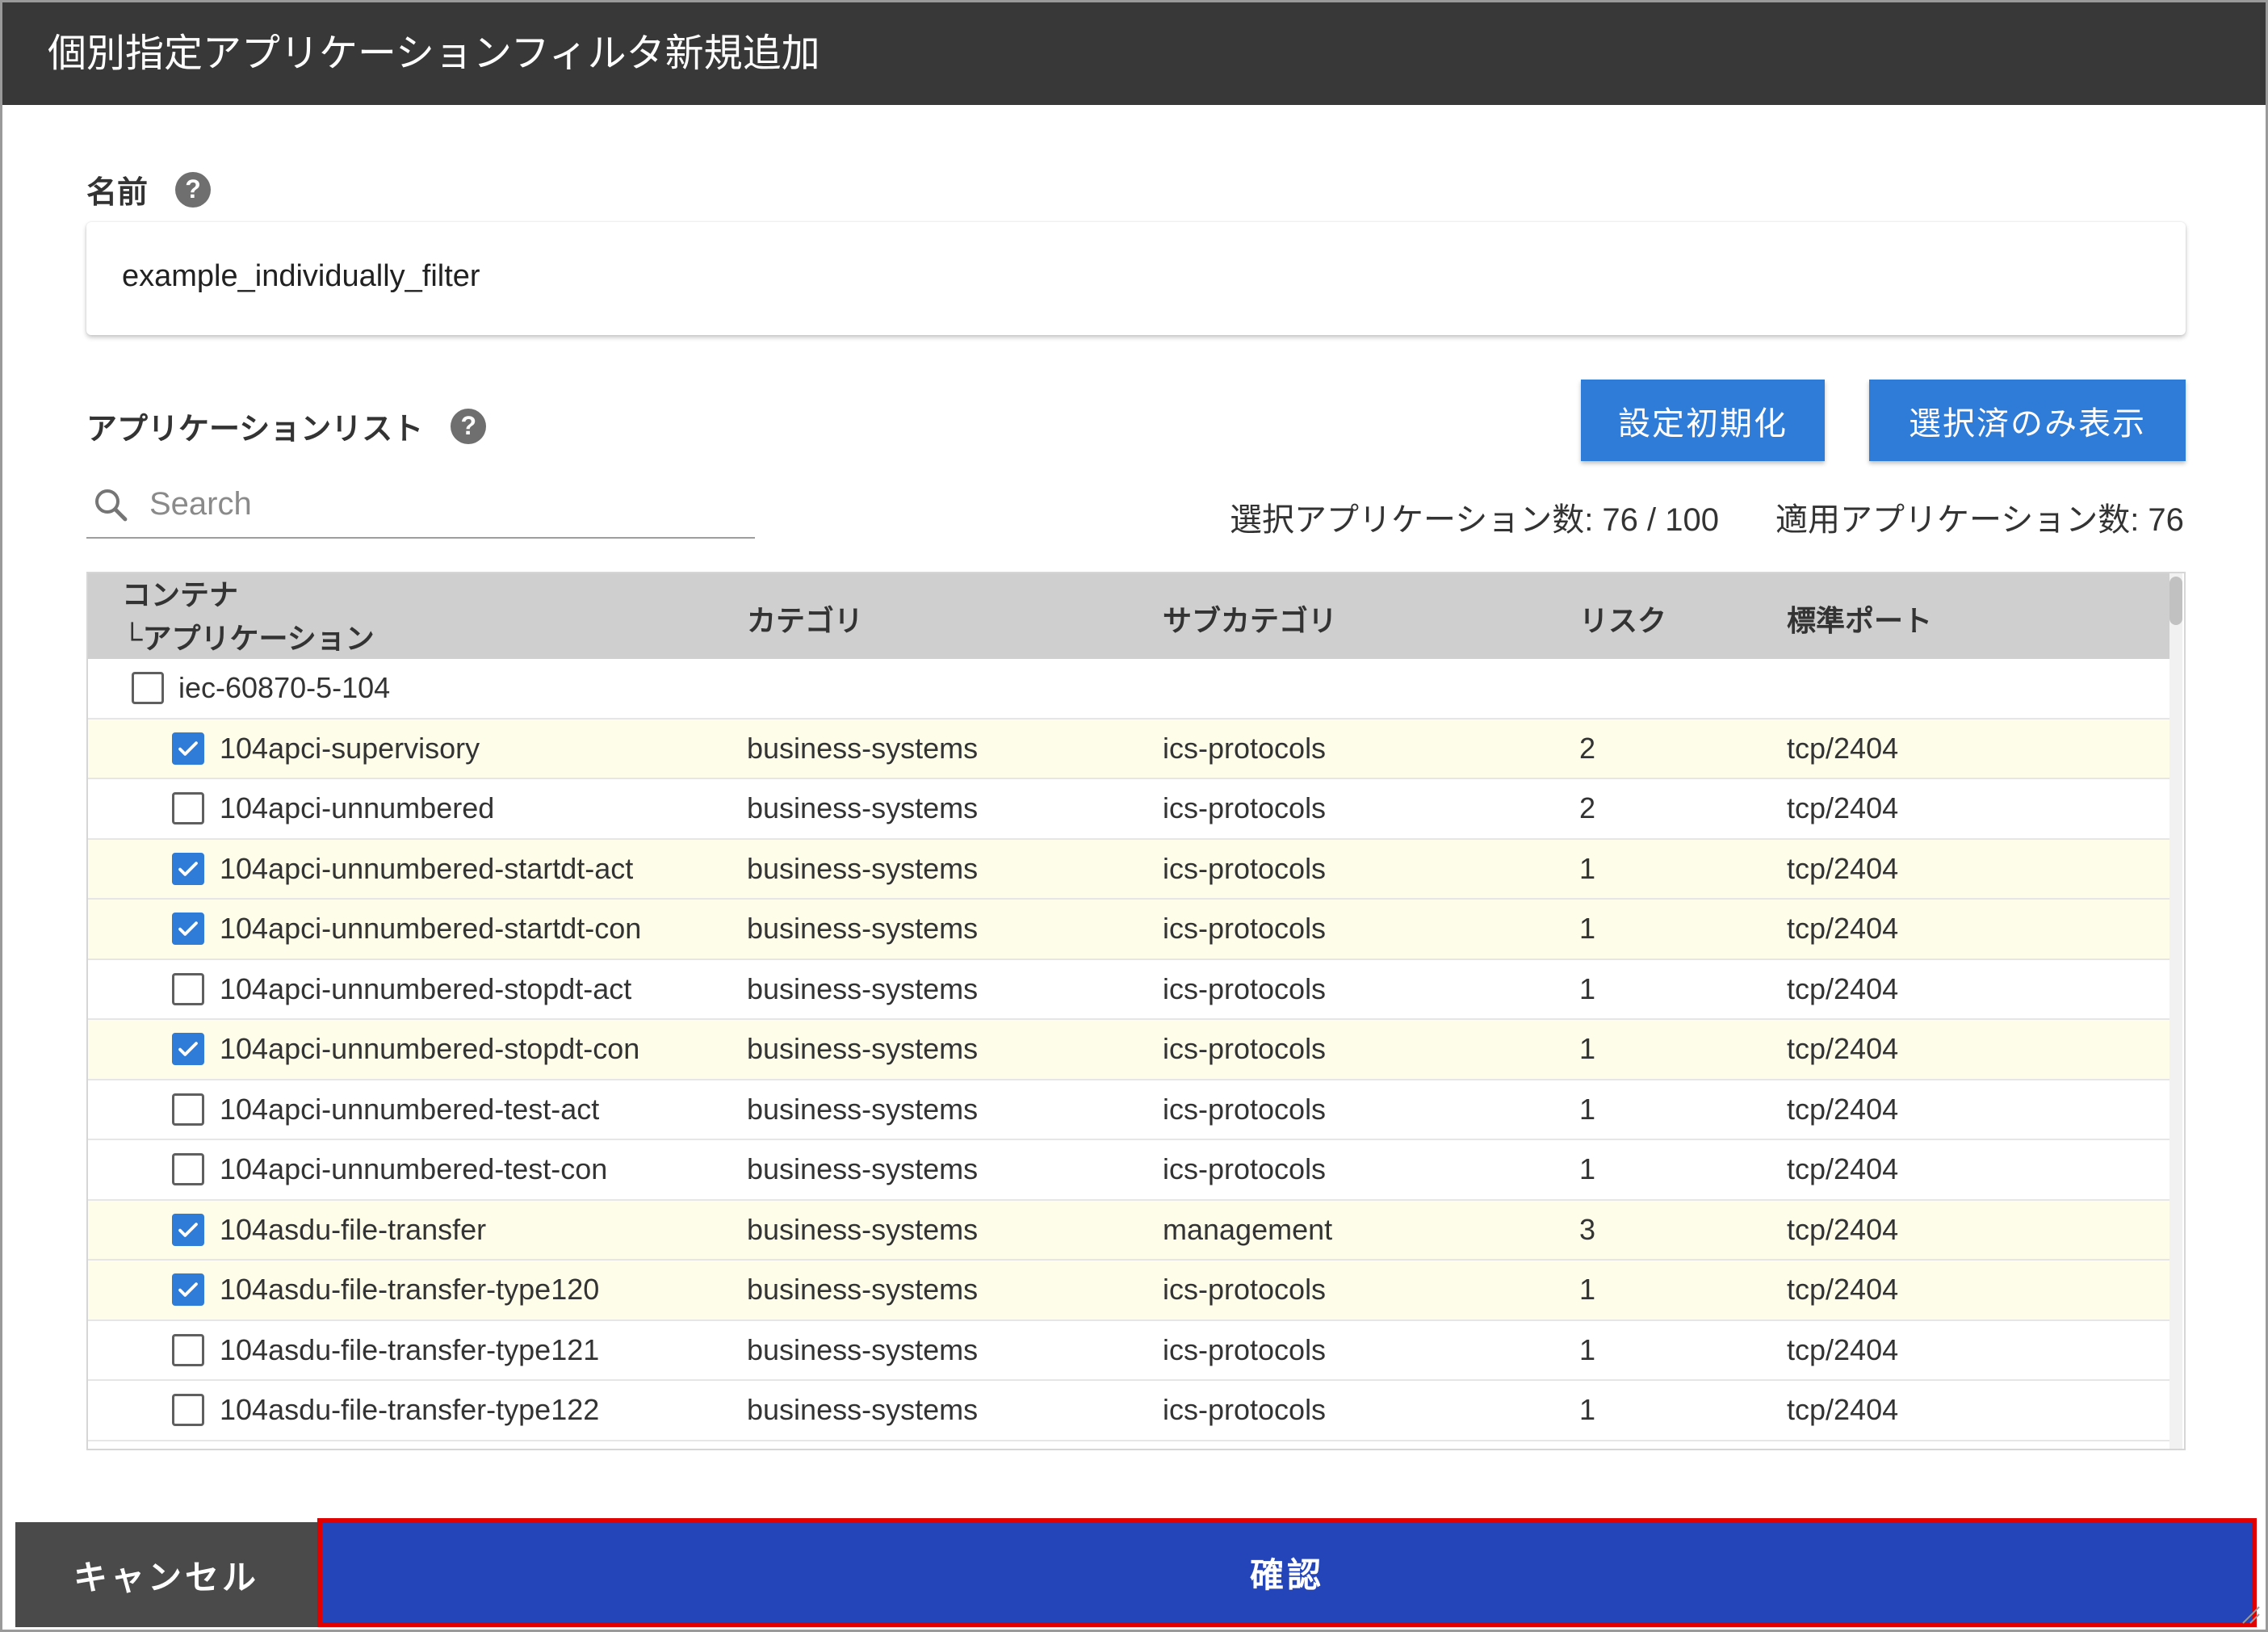 Image resolution: width=2268 pixels, height=1632 pixels. I want to click on col-header-port: 標準ポート, so click(1860, 620).